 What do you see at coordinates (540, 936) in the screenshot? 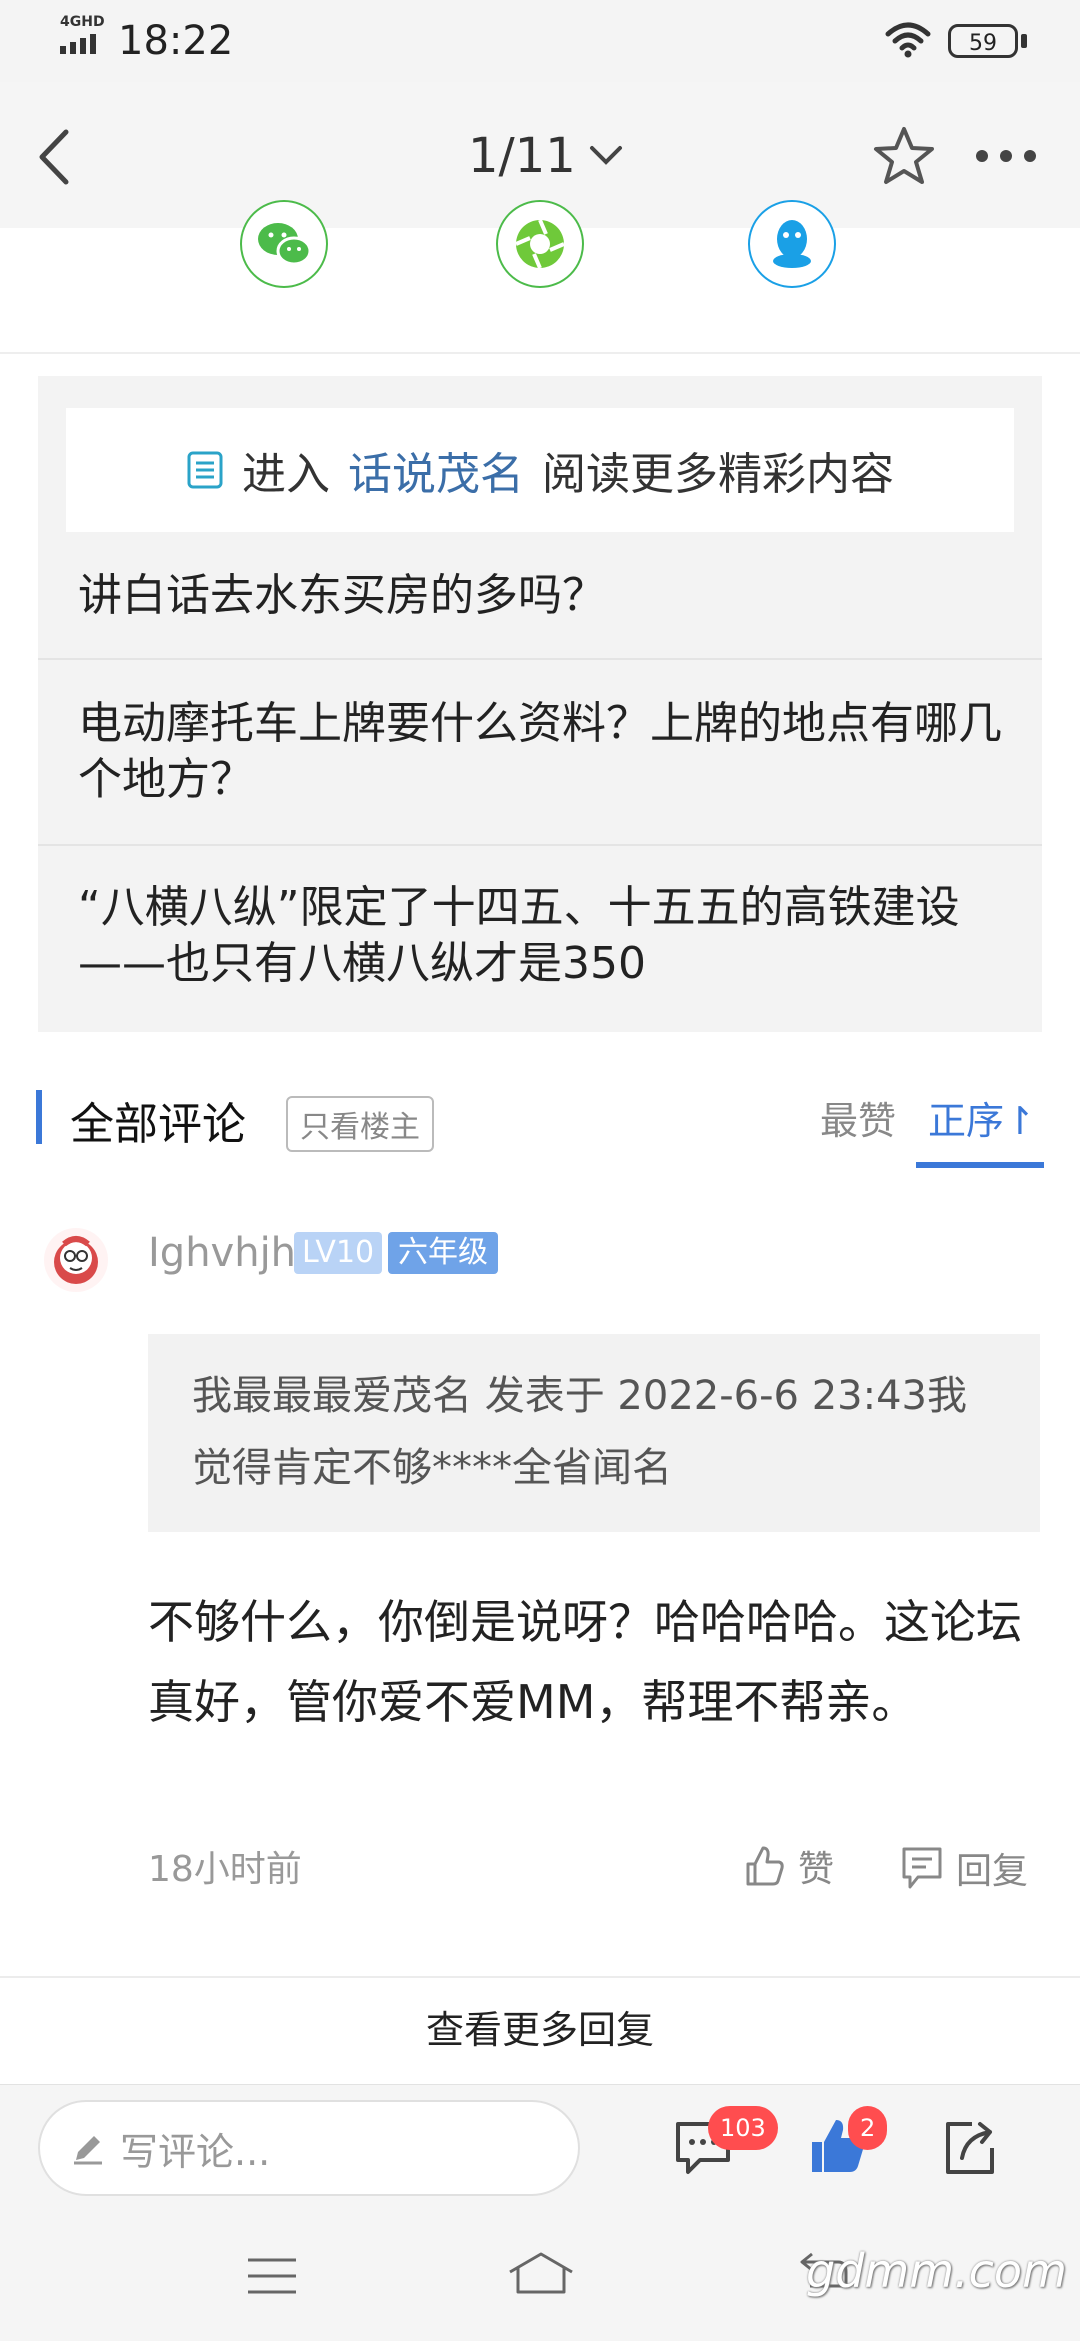
I see `related-post-item: “八横八纵”限定了十四五、十五五的高铁建设——也只有八横八纵才是350` at bounding box center [540, 936].